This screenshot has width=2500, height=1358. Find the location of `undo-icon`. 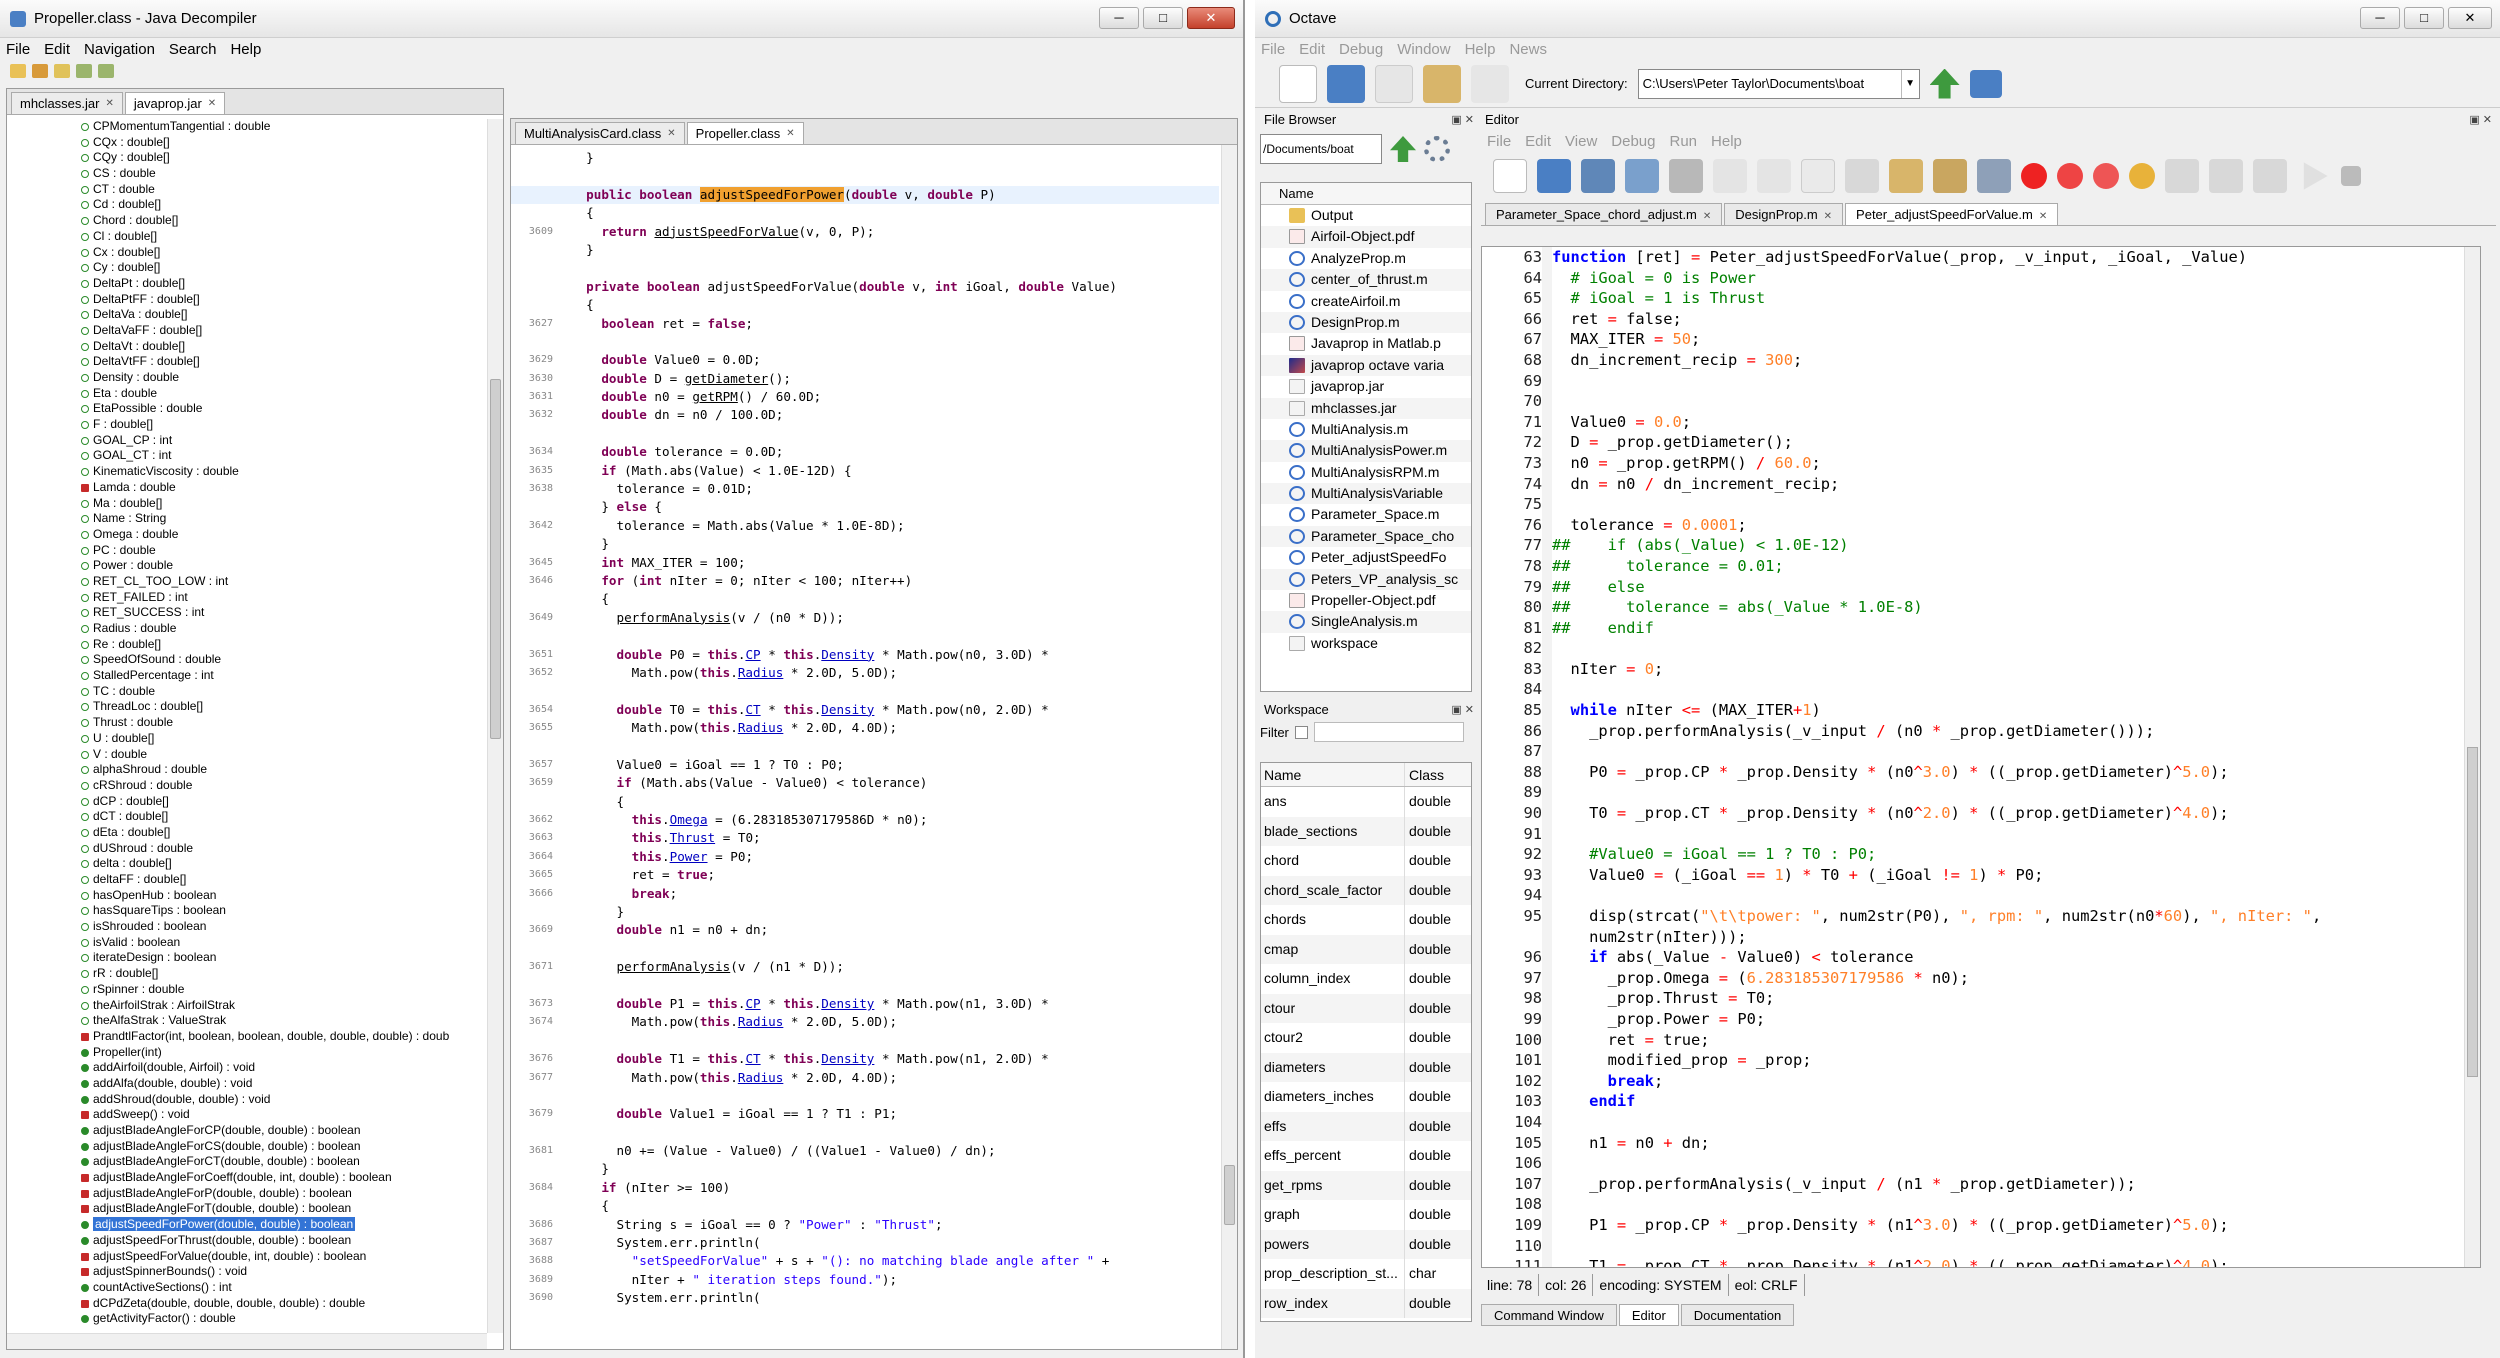

undo-icon is located at coordinates (1730, 176).